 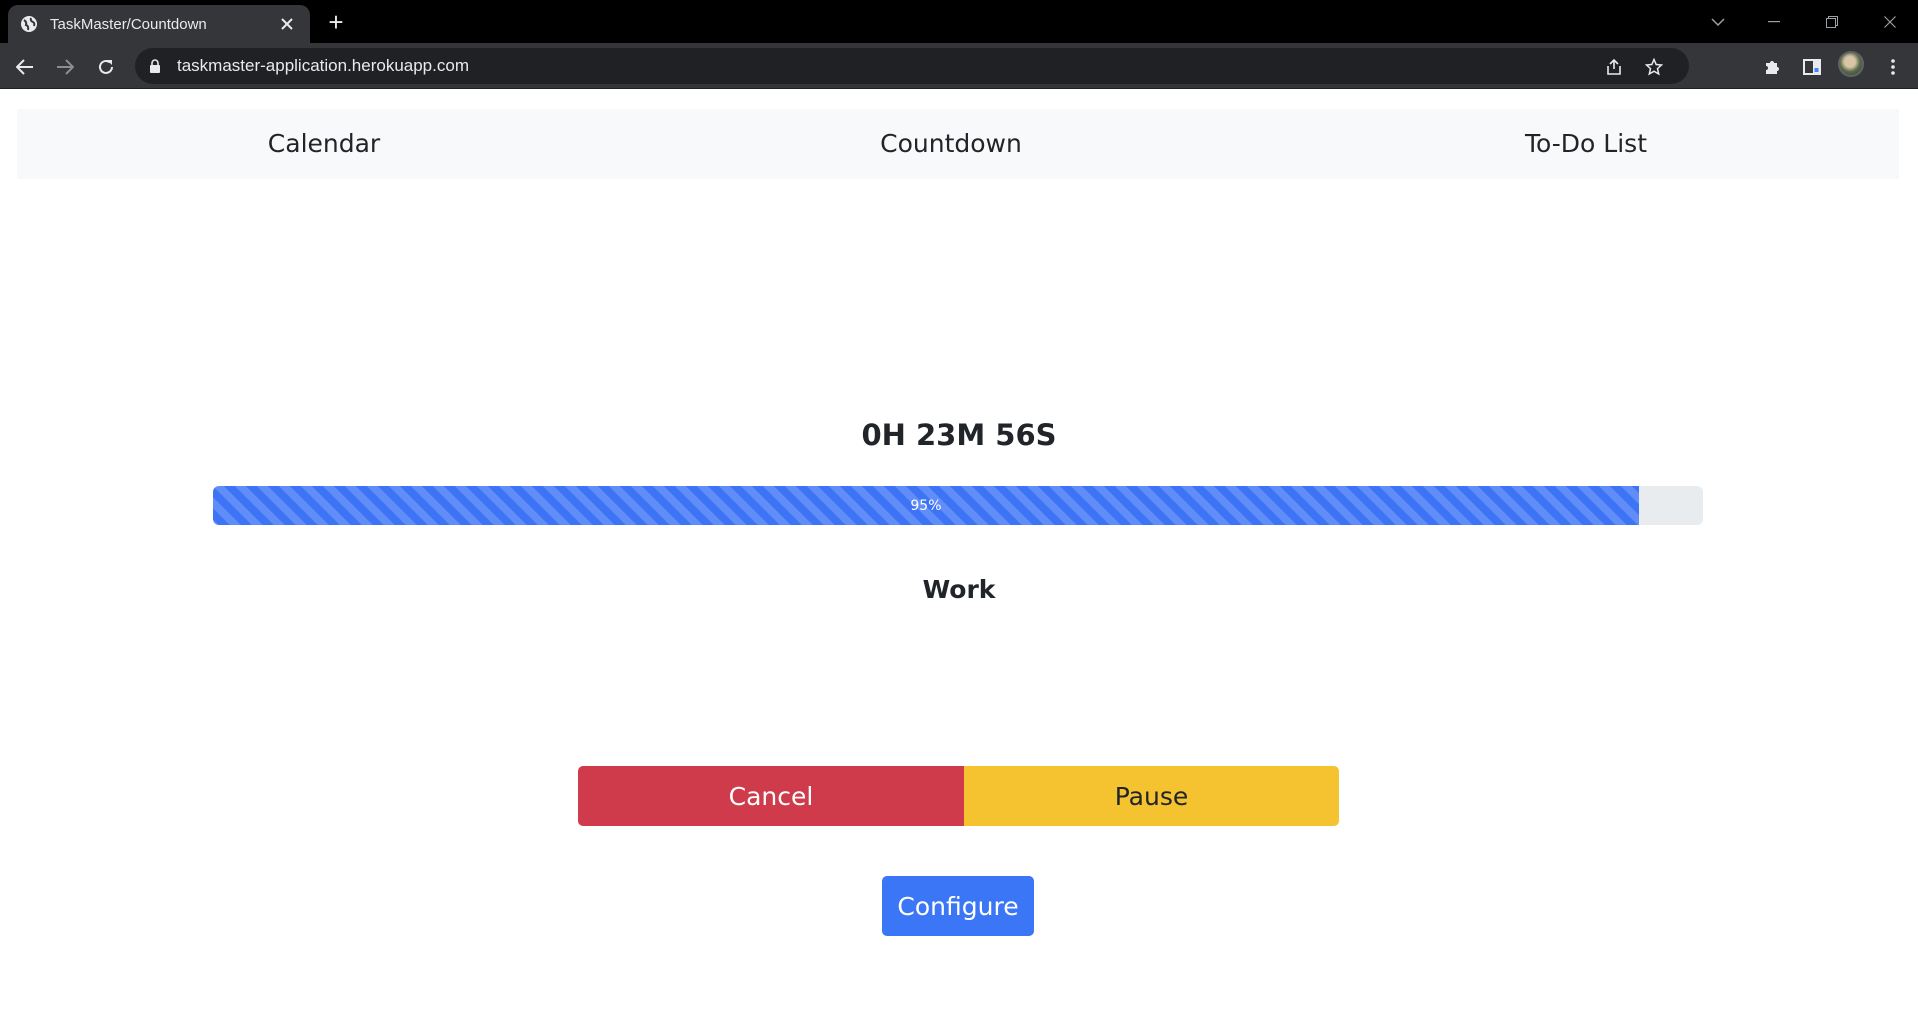 I want to click on chevron-down-icon, so click(x=1718, y=22).